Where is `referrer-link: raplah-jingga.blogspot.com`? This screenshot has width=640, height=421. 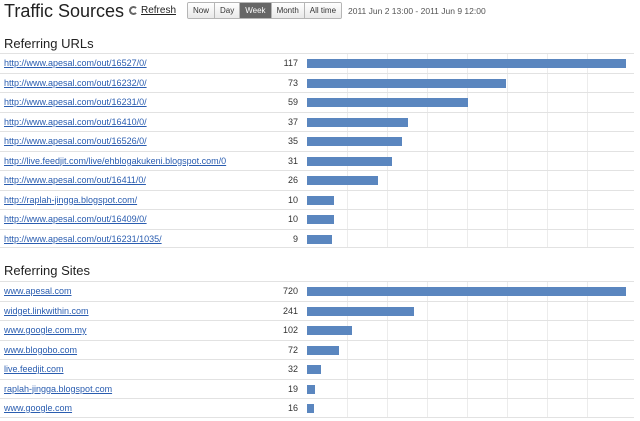
referrer-link: raplah-jingga.blogspot.com is located at coordinates (132, 389).